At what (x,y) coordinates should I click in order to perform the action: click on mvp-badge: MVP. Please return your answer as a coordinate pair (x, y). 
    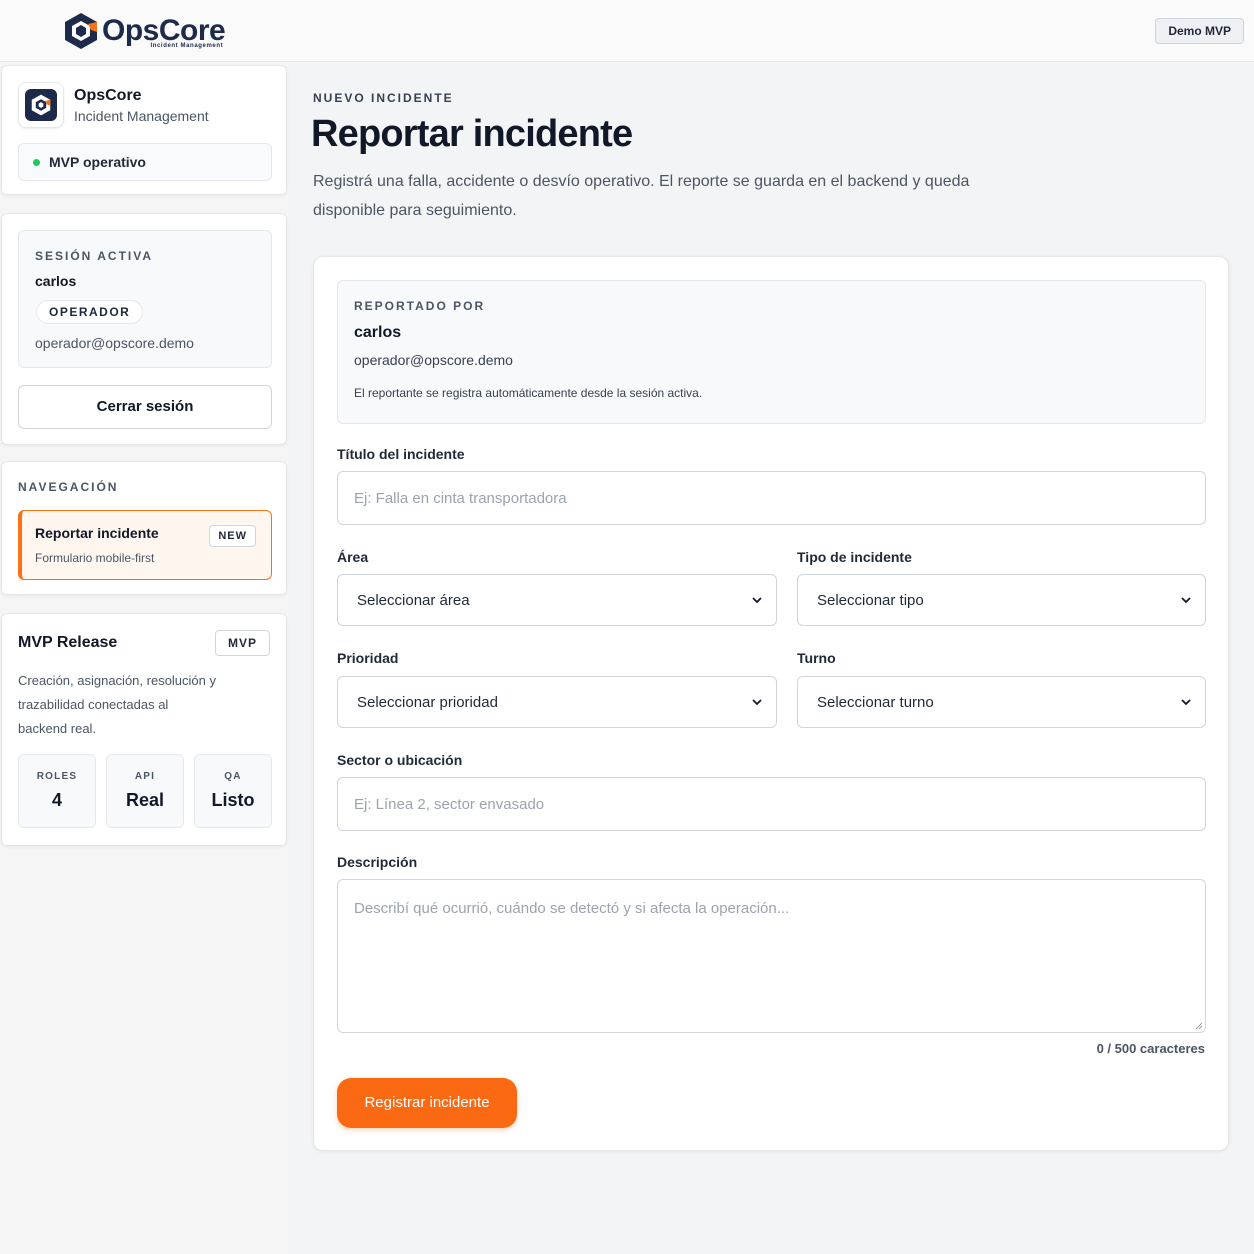
    Looking at the image, I should click on (242, 643).